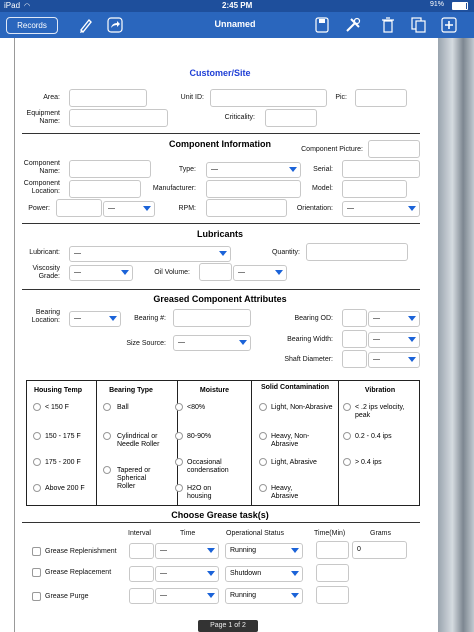 The height and width of the screenshot is (632, 474). Describe the element at coordinates (287, 624) in the screenshot. I see `next-page-arrow-icon: ⟶` at that location.